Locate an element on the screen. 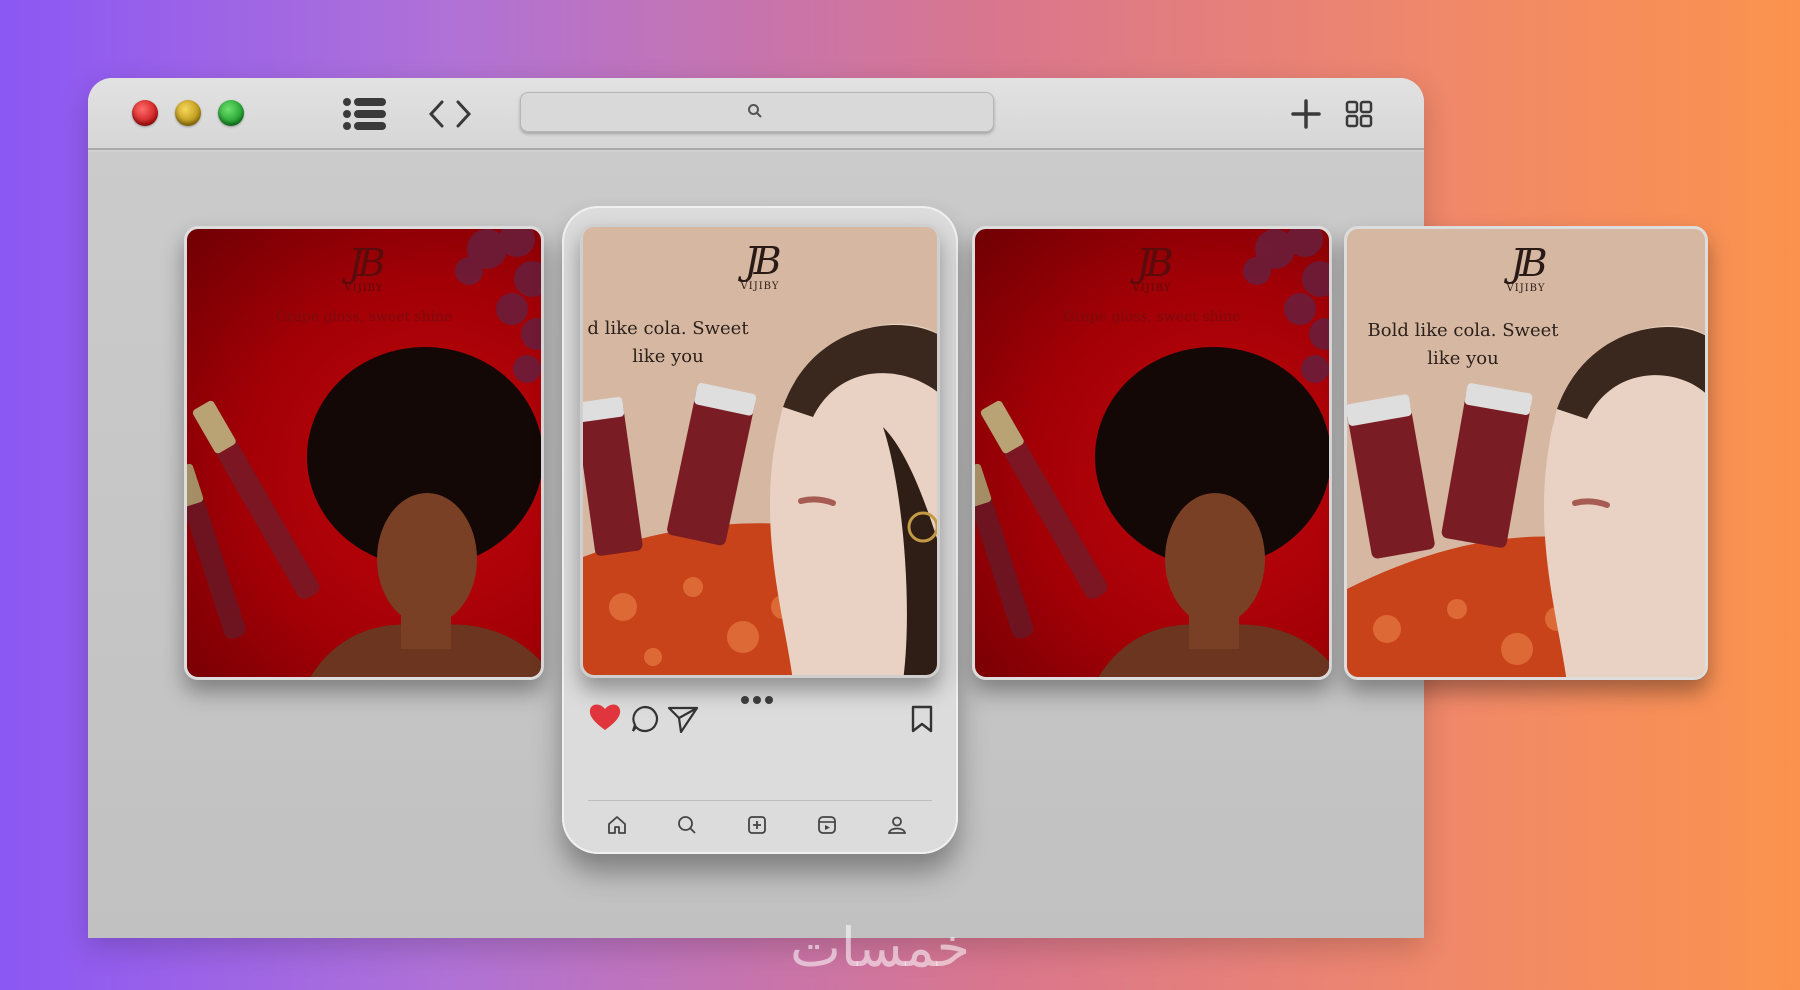 Image resolution: width=1800 pixels, height=990 pixels. zoom-button is located at coordinates (231, 113).